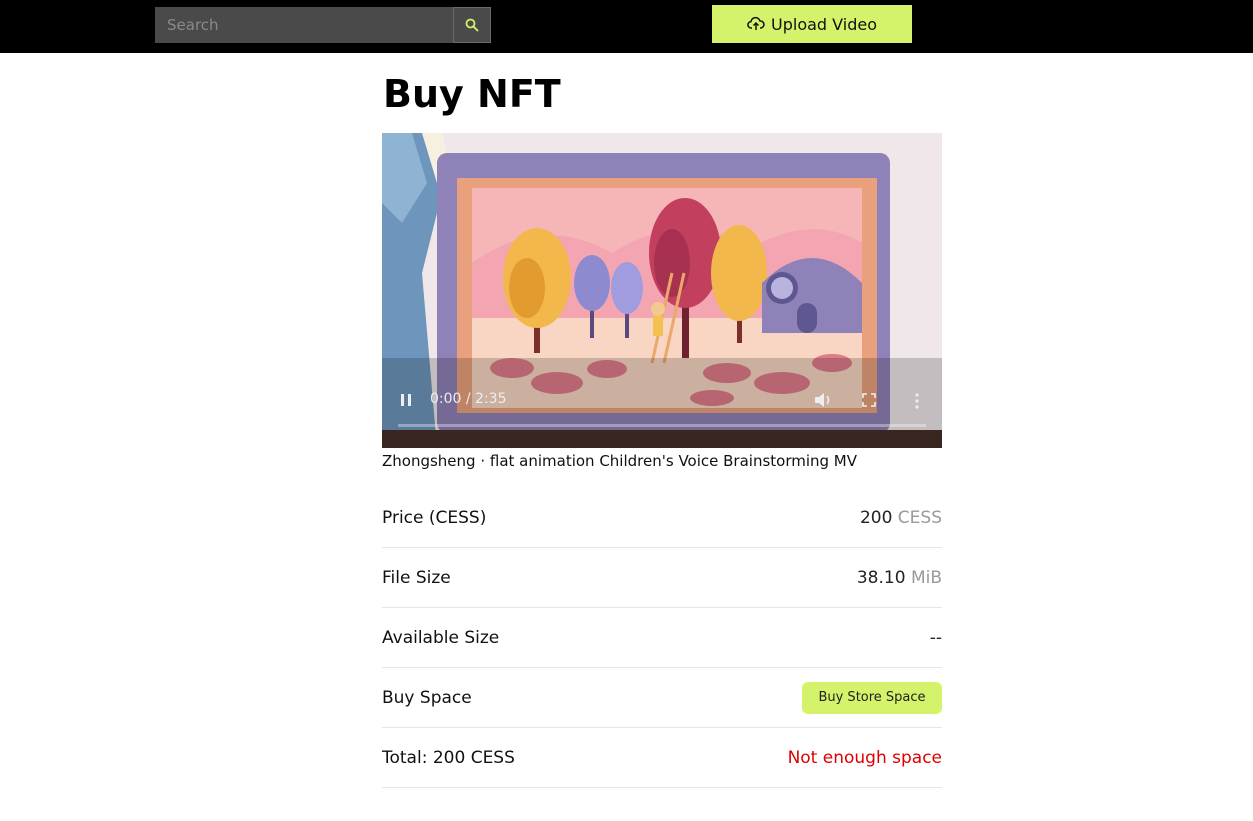  What do you see at coordinates (824, 24) in the screenshot?
I see `upload-video-label: Upload Video` at bounding box center [824, 24].